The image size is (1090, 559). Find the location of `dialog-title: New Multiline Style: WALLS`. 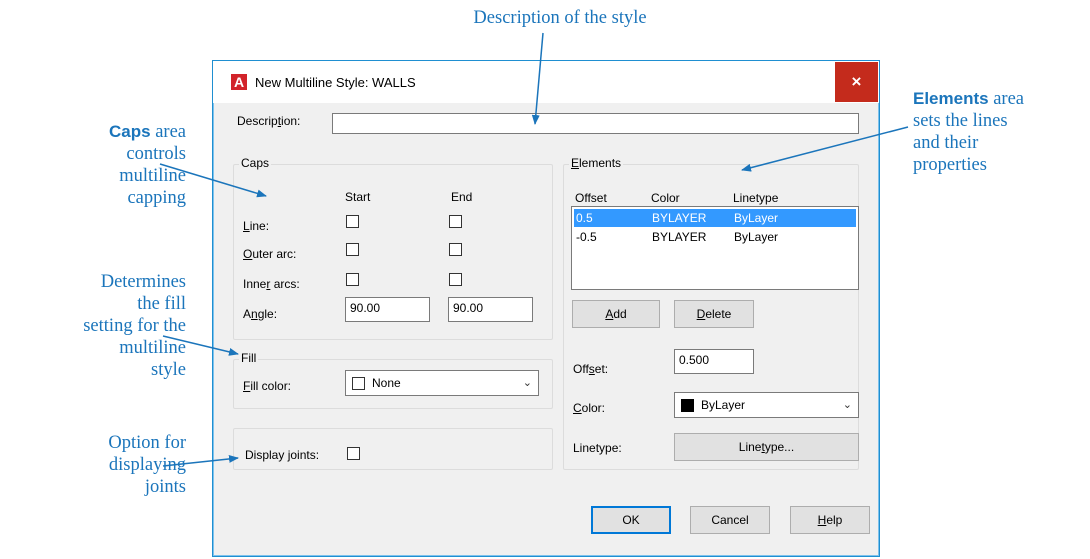

dialog-title: New Multiline Style: WALLS is located at coordinates (335, 82).